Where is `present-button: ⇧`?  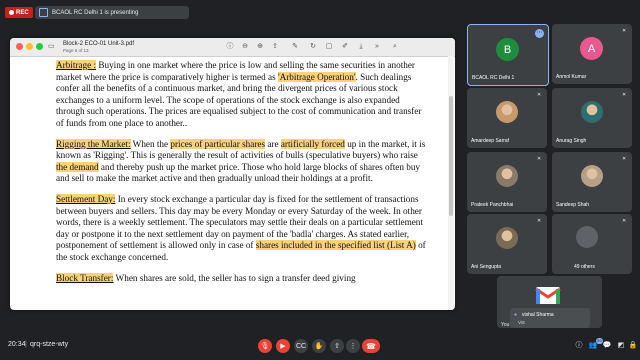
present-button: ⇧ is located at coordinates (337, 346).